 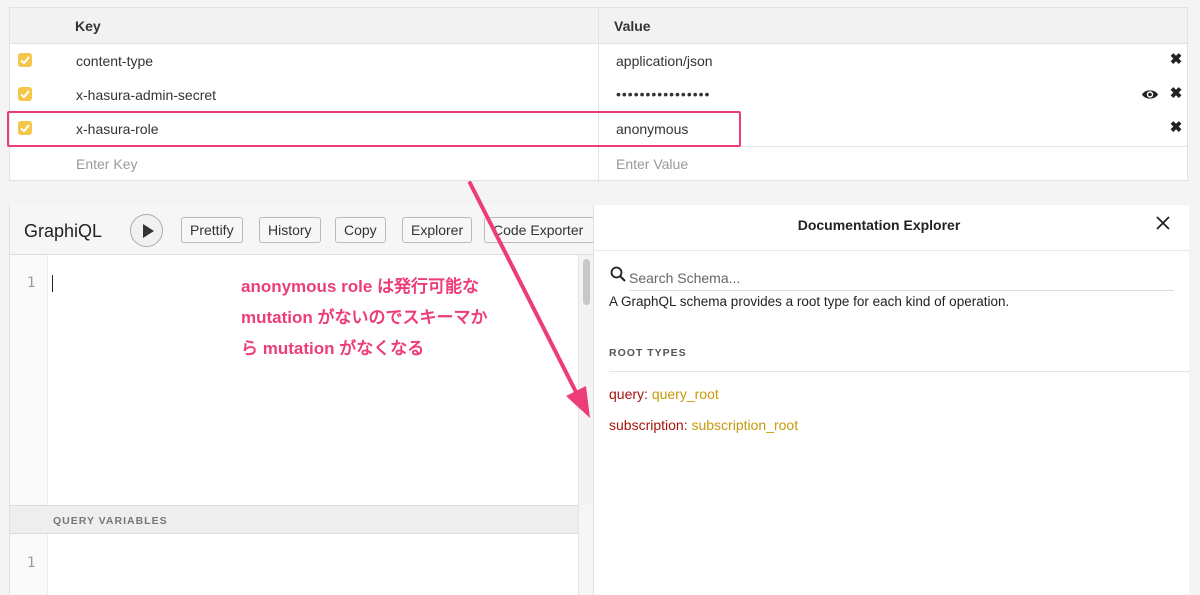 What do you see at coordinates (586, 282) in the screenshot?
I see `scrollbar-thumb` at bounding box center [586, 282].